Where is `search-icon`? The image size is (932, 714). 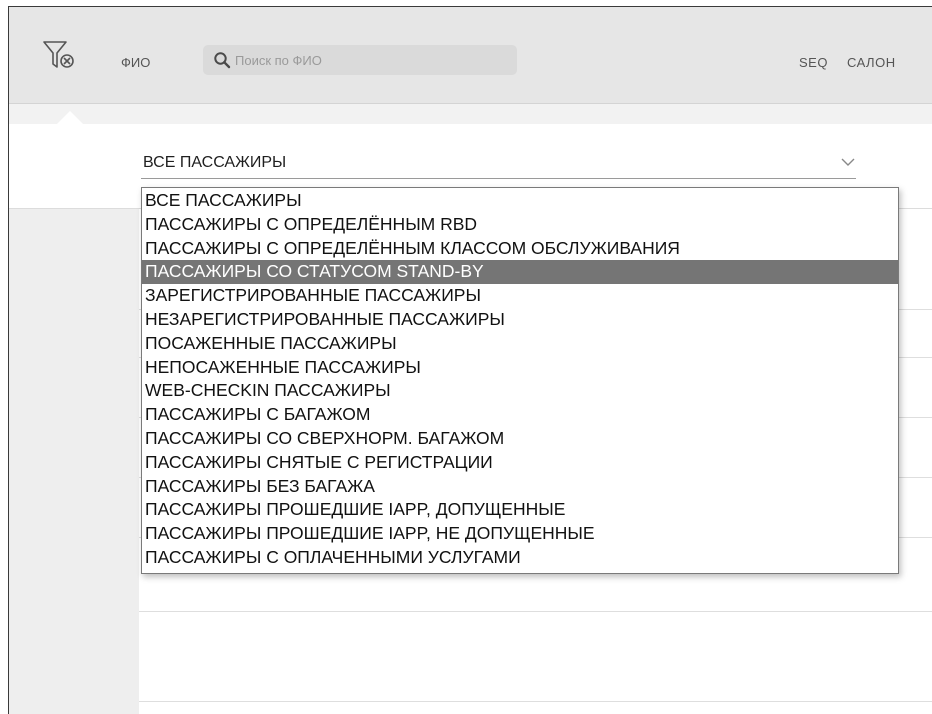
search-icon is located at coordinates (222, 60).